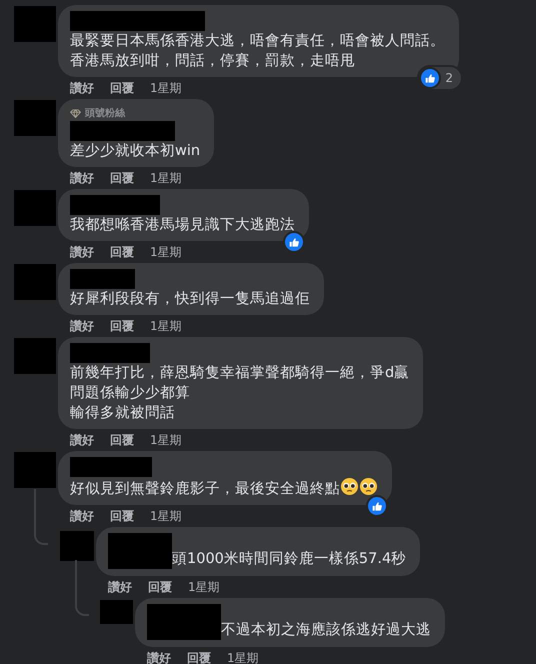 Image resolution: width=536 pixels, height=664 pixels. What do you see at coordinates (183, 225) in the screenshot?
I see `comment-text: 我都想喺香港馬場見識下大逃跑法` at bounding box center [183, 225].